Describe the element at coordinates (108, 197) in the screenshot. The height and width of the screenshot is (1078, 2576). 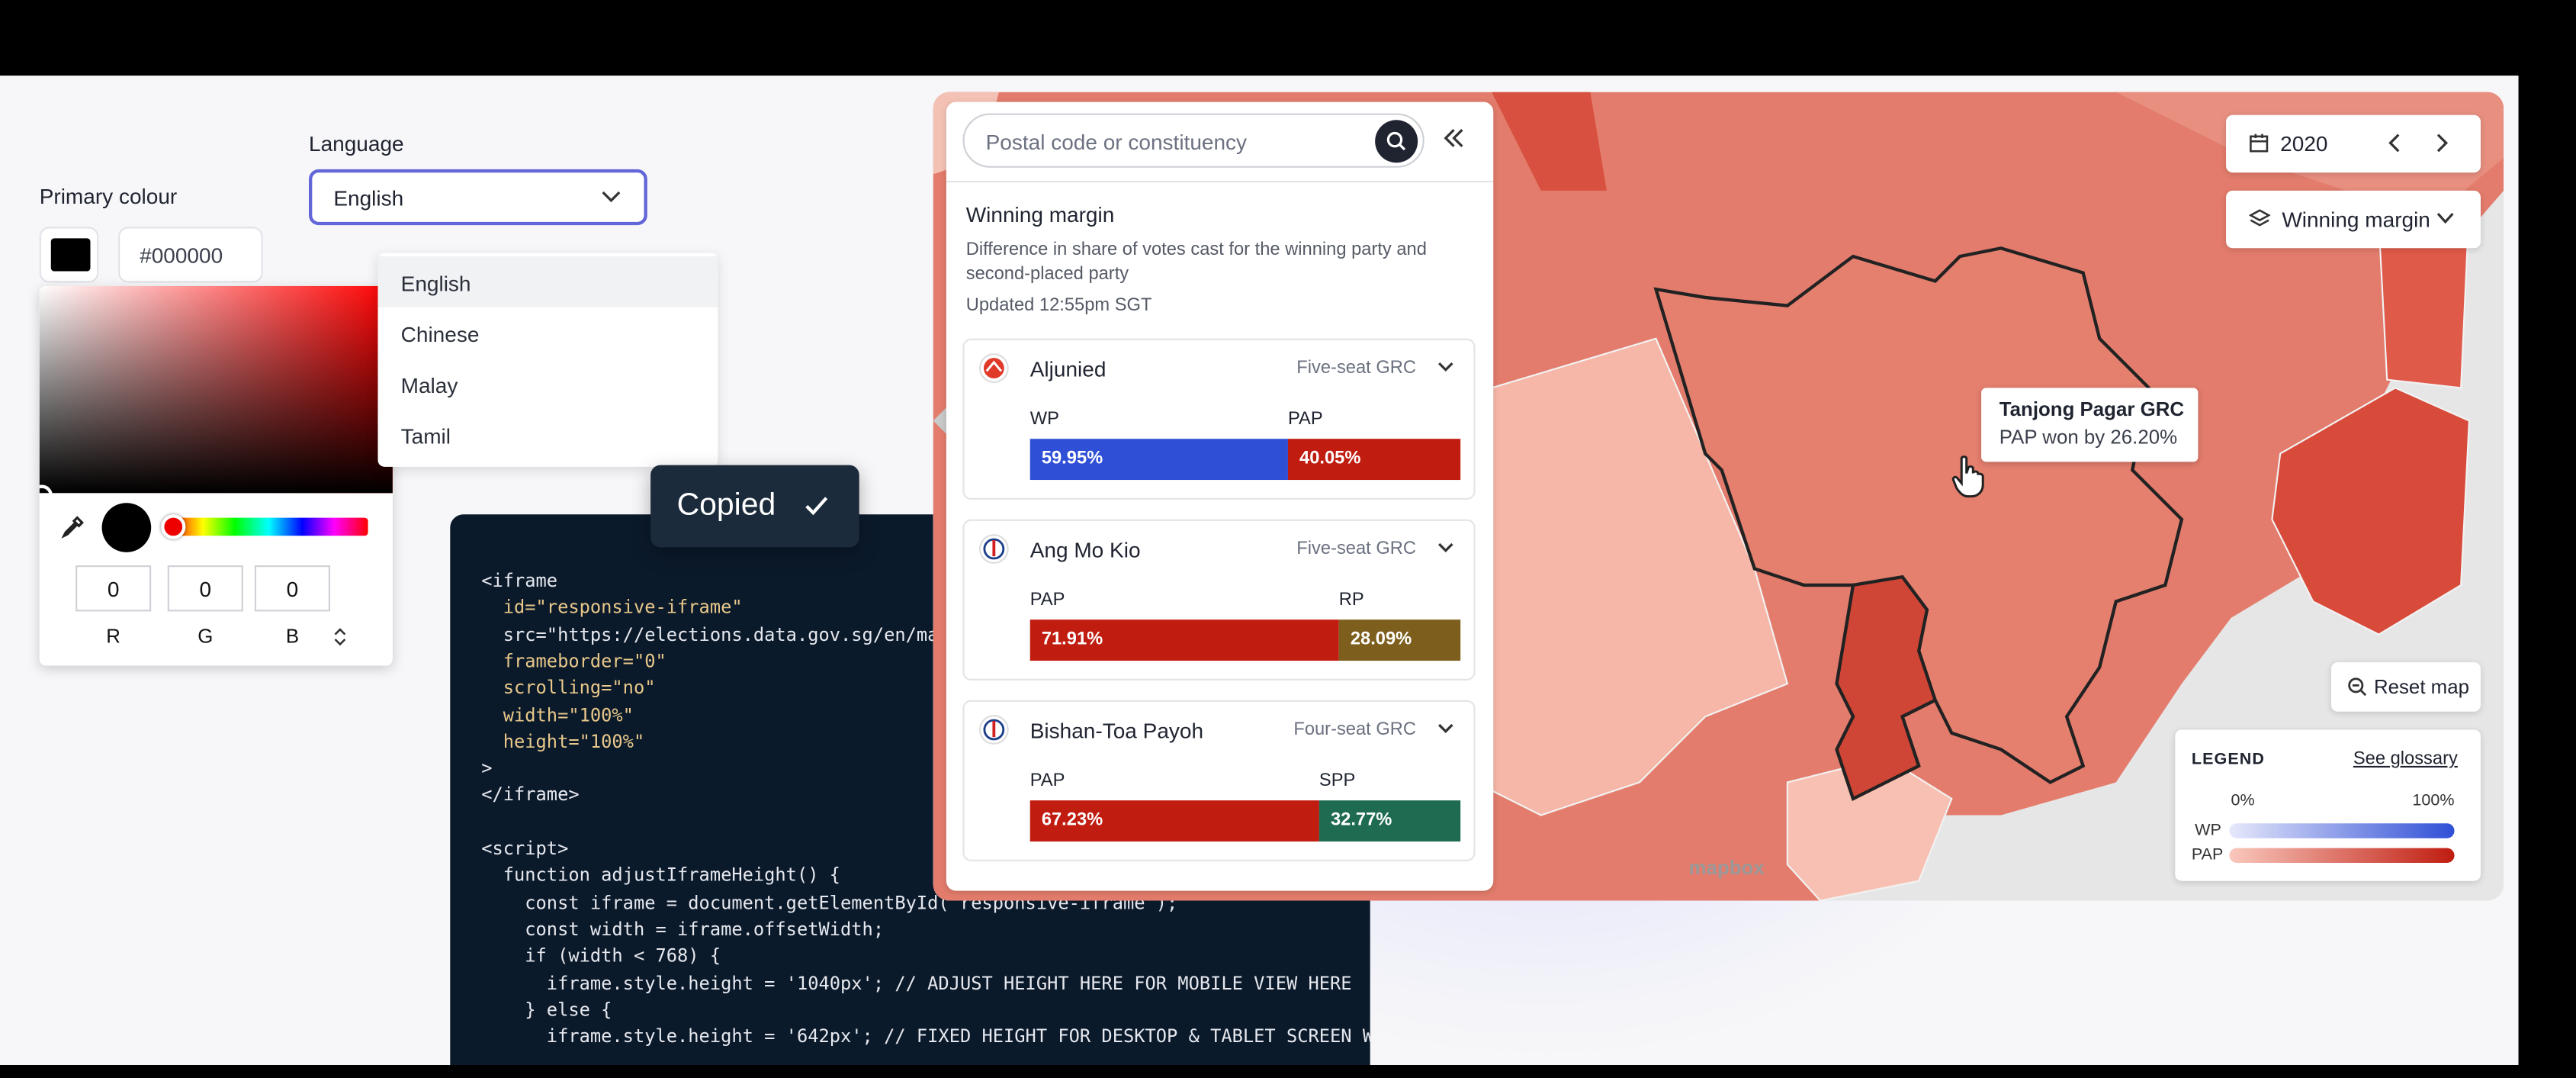
I see `primary-colour-label: Primary colour` at that location.